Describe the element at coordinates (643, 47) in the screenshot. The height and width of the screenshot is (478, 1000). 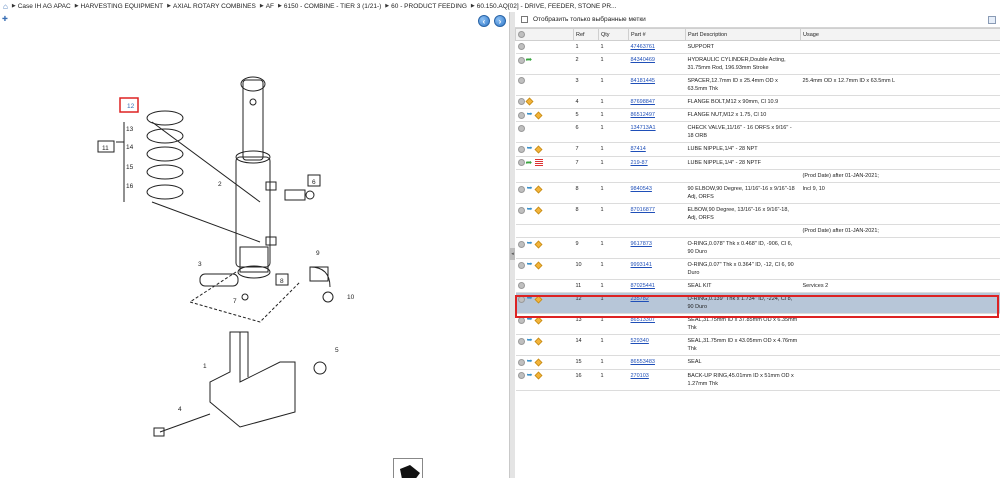
I see `part-number-link: 47463761` at that location.